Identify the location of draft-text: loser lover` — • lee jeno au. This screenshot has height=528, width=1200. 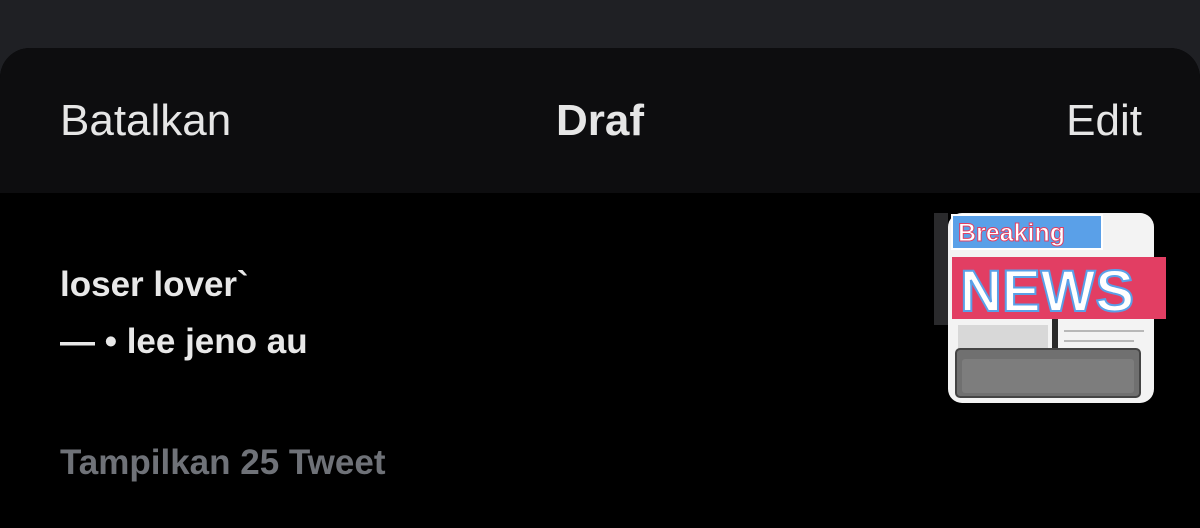
(184, 313).